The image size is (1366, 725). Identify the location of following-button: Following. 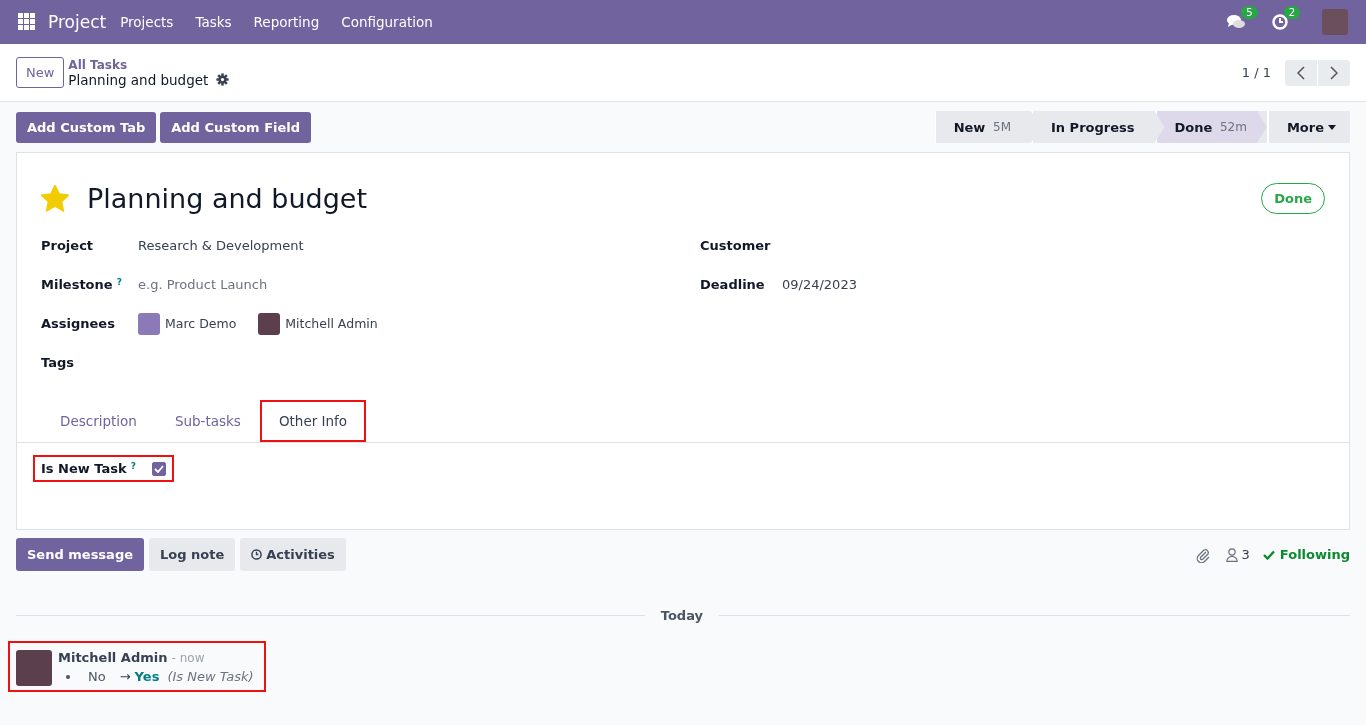
(1302, 554).